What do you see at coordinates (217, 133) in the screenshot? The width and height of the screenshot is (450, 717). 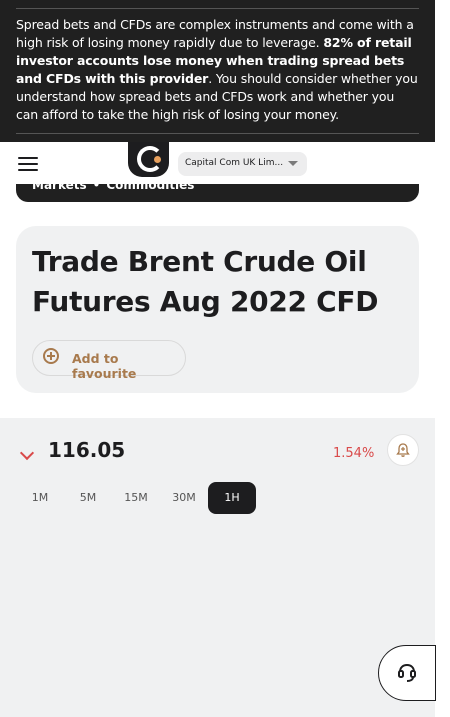 I see `banner-divider-bottom` at bounding box center [217, 133].